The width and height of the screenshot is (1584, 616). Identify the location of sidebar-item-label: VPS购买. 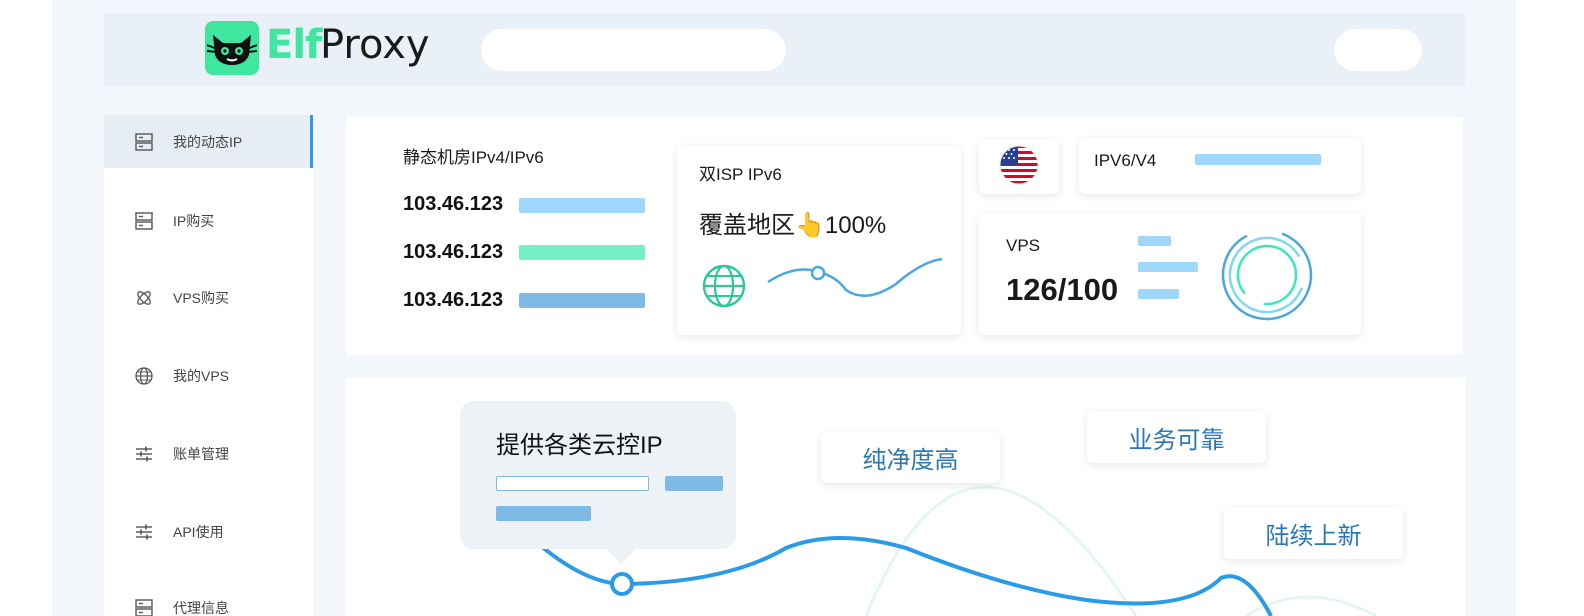
(201, 297).